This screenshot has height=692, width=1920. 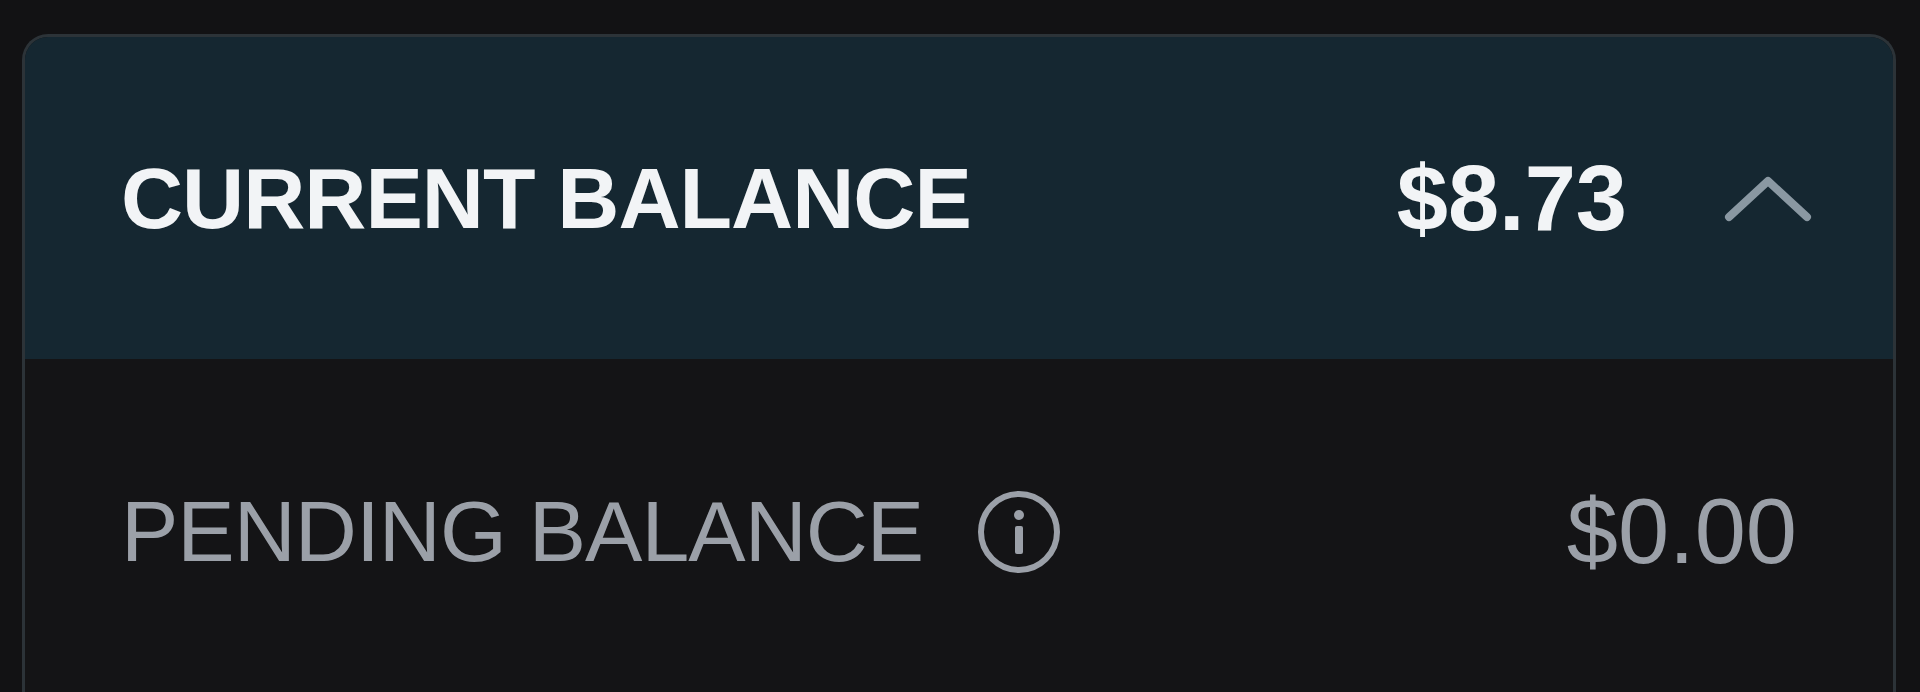 I want to click on current-balance-amount: $8.73, so click(x=1511, y=198).